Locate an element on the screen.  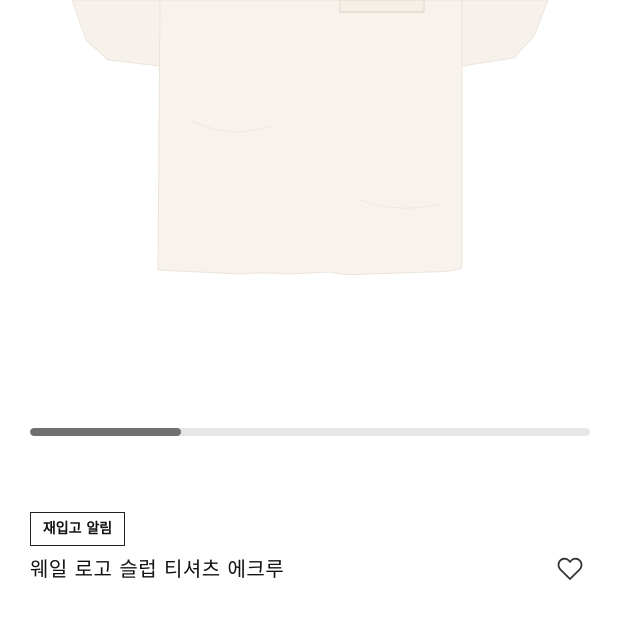
heart-outline-icon is located at coordinates (570, 568).